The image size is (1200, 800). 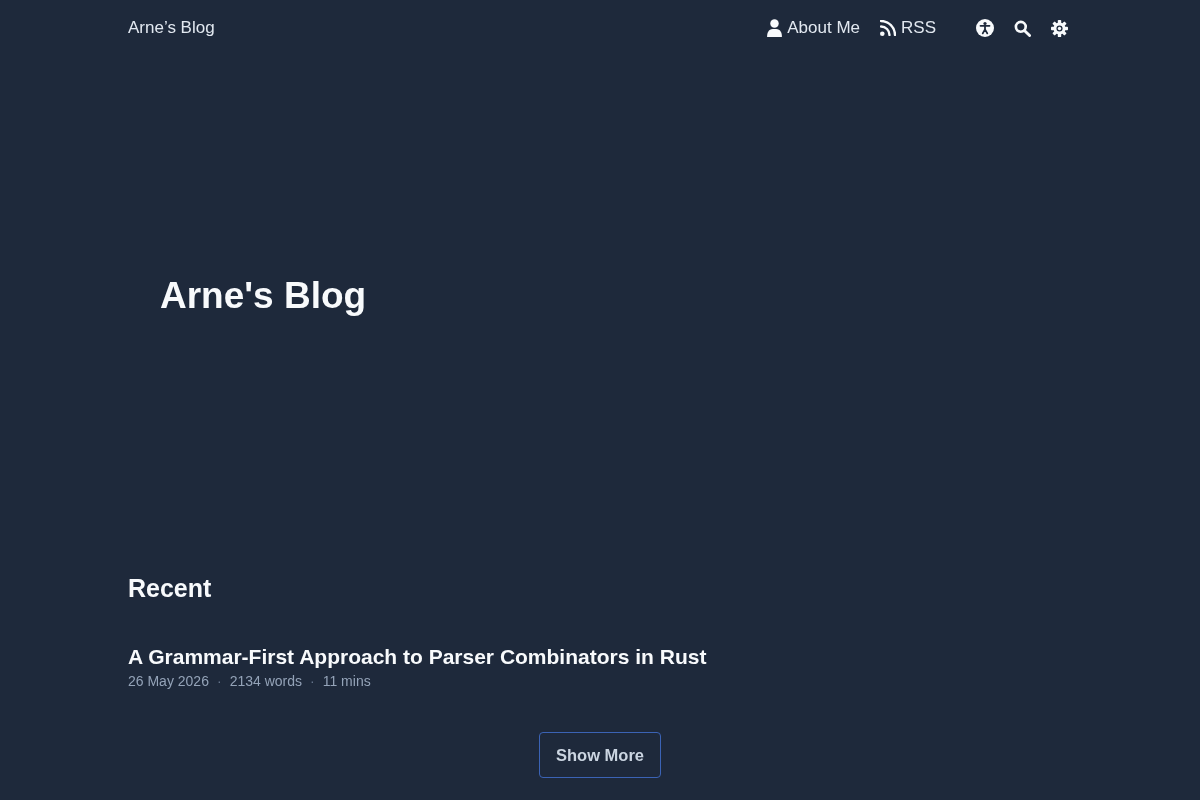 What do you see at coordinates (888, 28) in the screenshot?
I see `rss-icon` at bounding box center [888, 28].